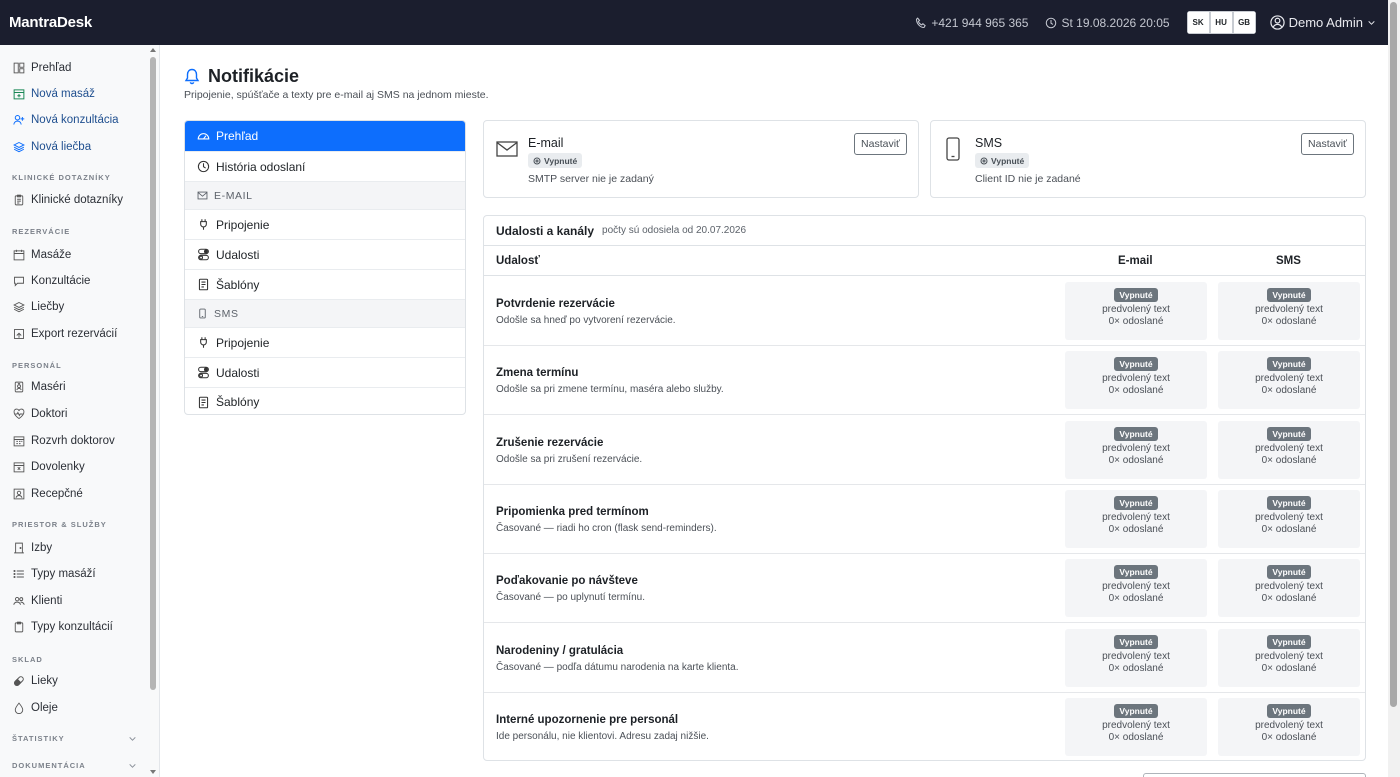 This screenshot has width=1400, height=777. I want to click on sidebar-item-typy-masazi: Typy masáží, so click(54, 574).